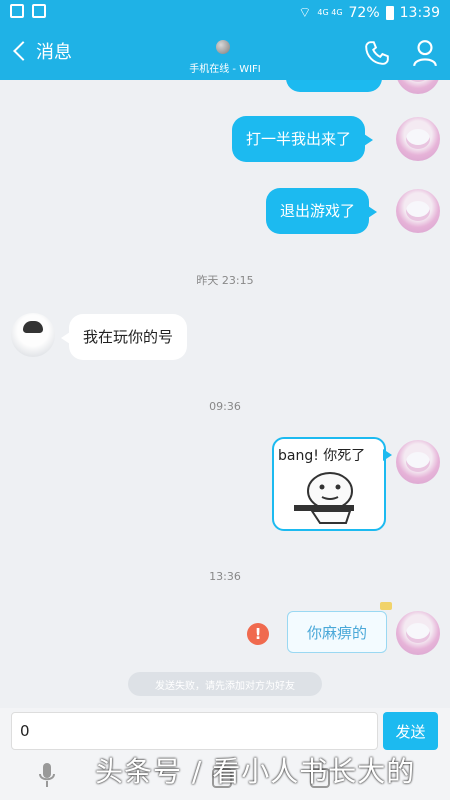 Image resolution: width=450 pixels, height=800 pixels. What do you see at coordinates (410, 731) in the screenshot?
I see `send-button: 发送` at bounding box center [410, 731].